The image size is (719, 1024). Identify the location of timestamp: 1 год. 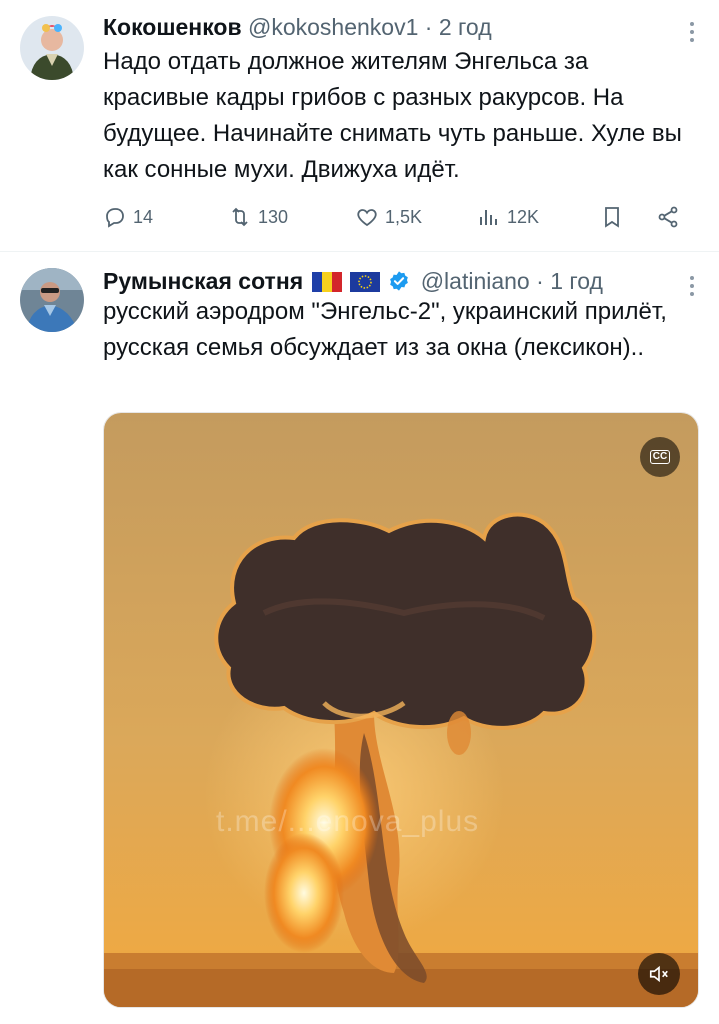
(576, 281).